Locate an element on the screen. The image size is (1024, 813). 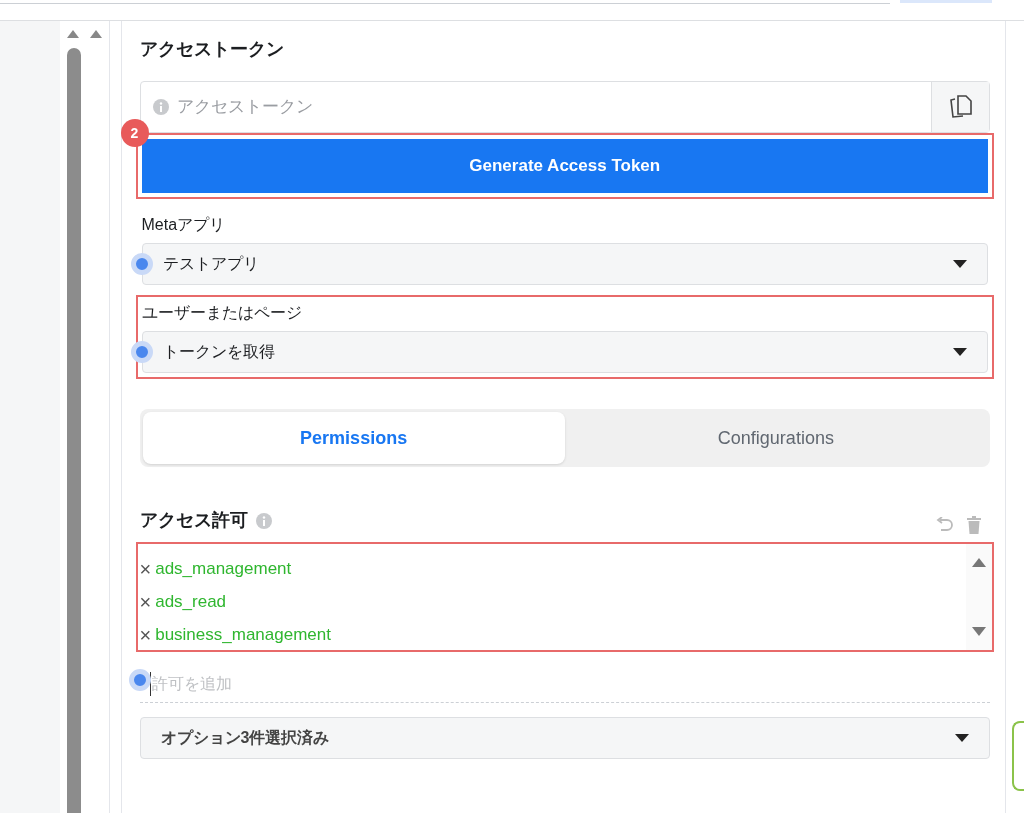
section-title: アクセストークン is located at coordinates (212, 49).